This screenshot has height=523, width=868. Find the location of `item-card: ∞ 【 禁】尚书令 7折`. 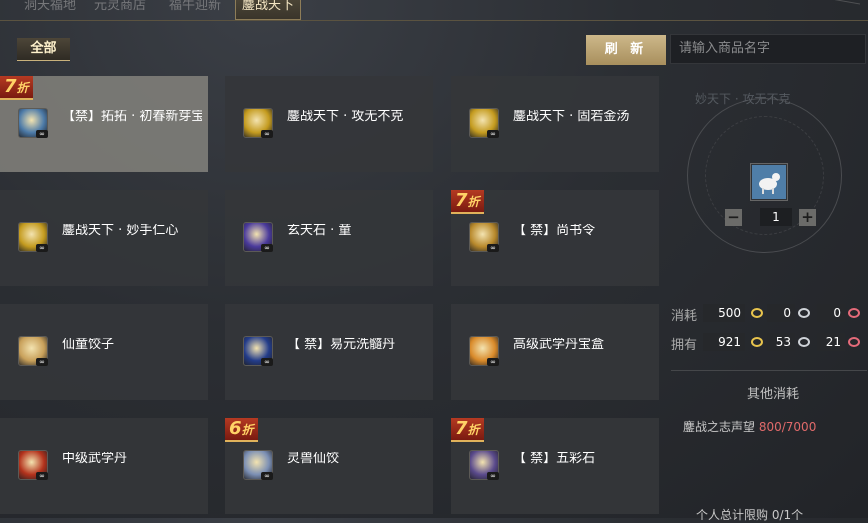

item-card: ∞ 【 禁】尚书令 7折 is located at coordinates (555, 238).